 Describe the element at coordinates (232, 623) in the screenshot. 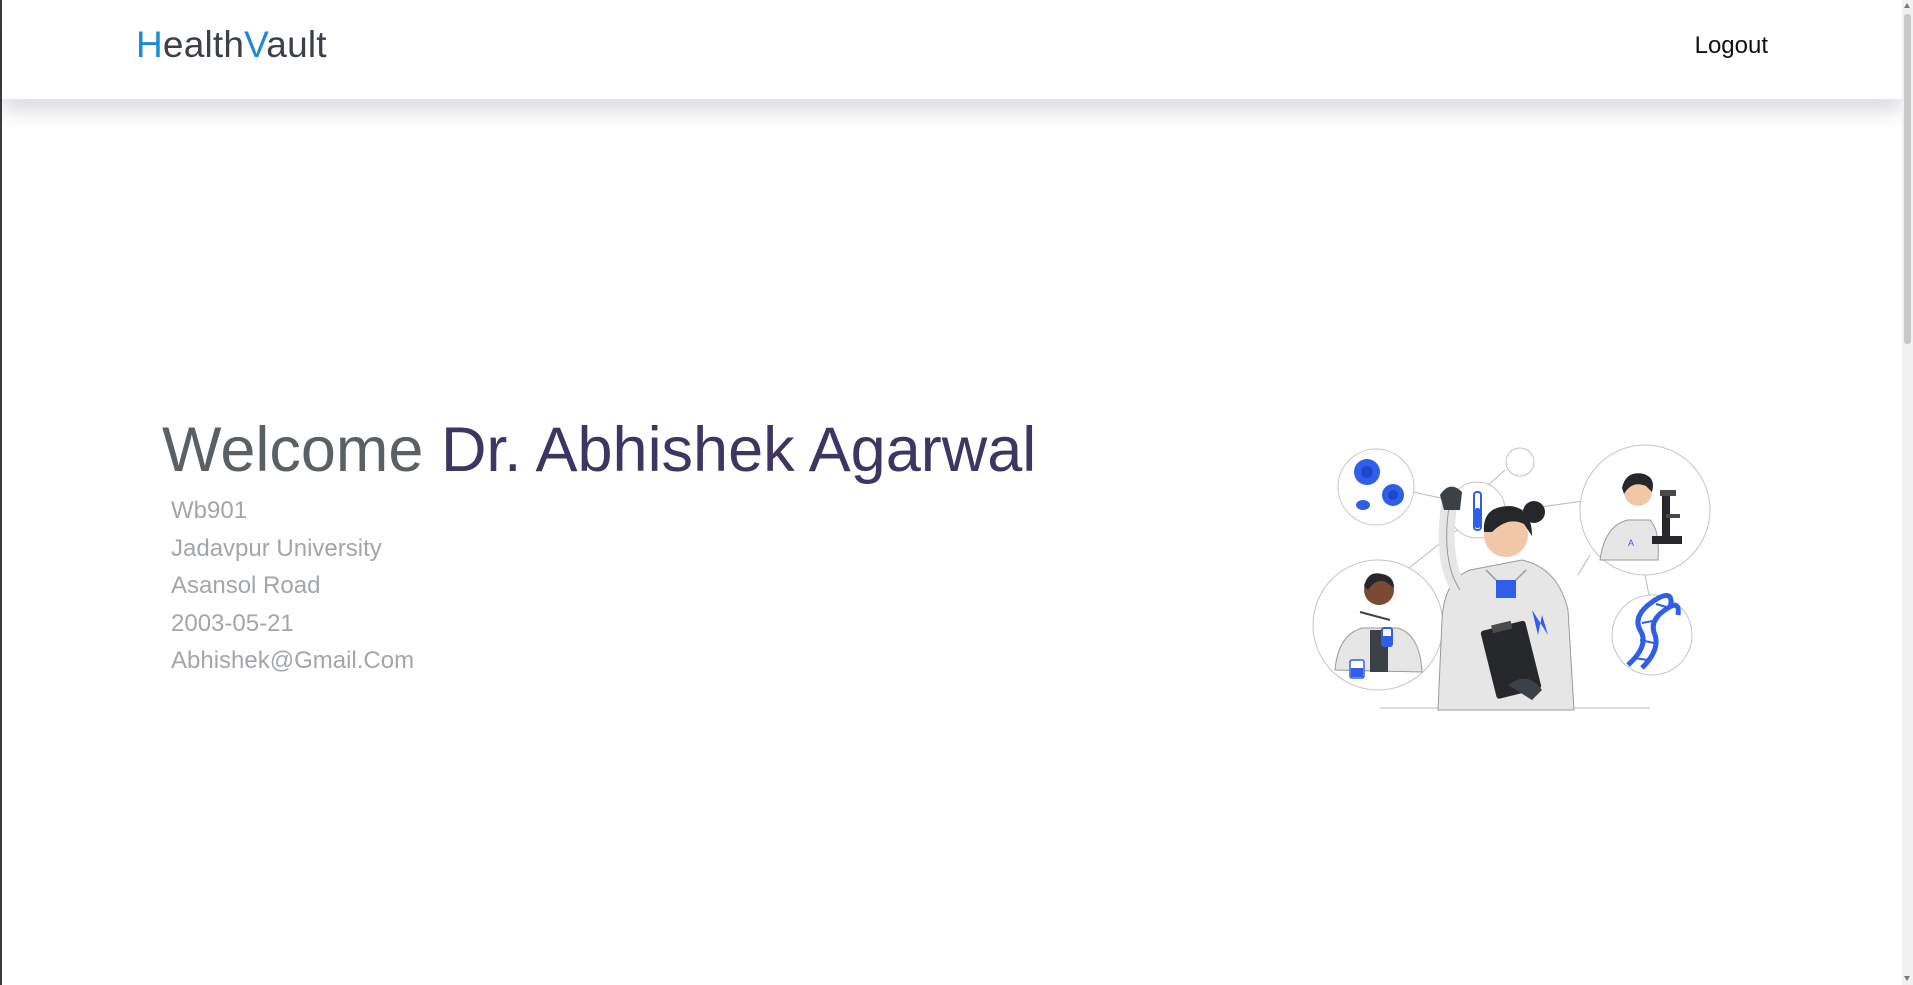

I see `doctor-dob: 2003-05-21` at that location.